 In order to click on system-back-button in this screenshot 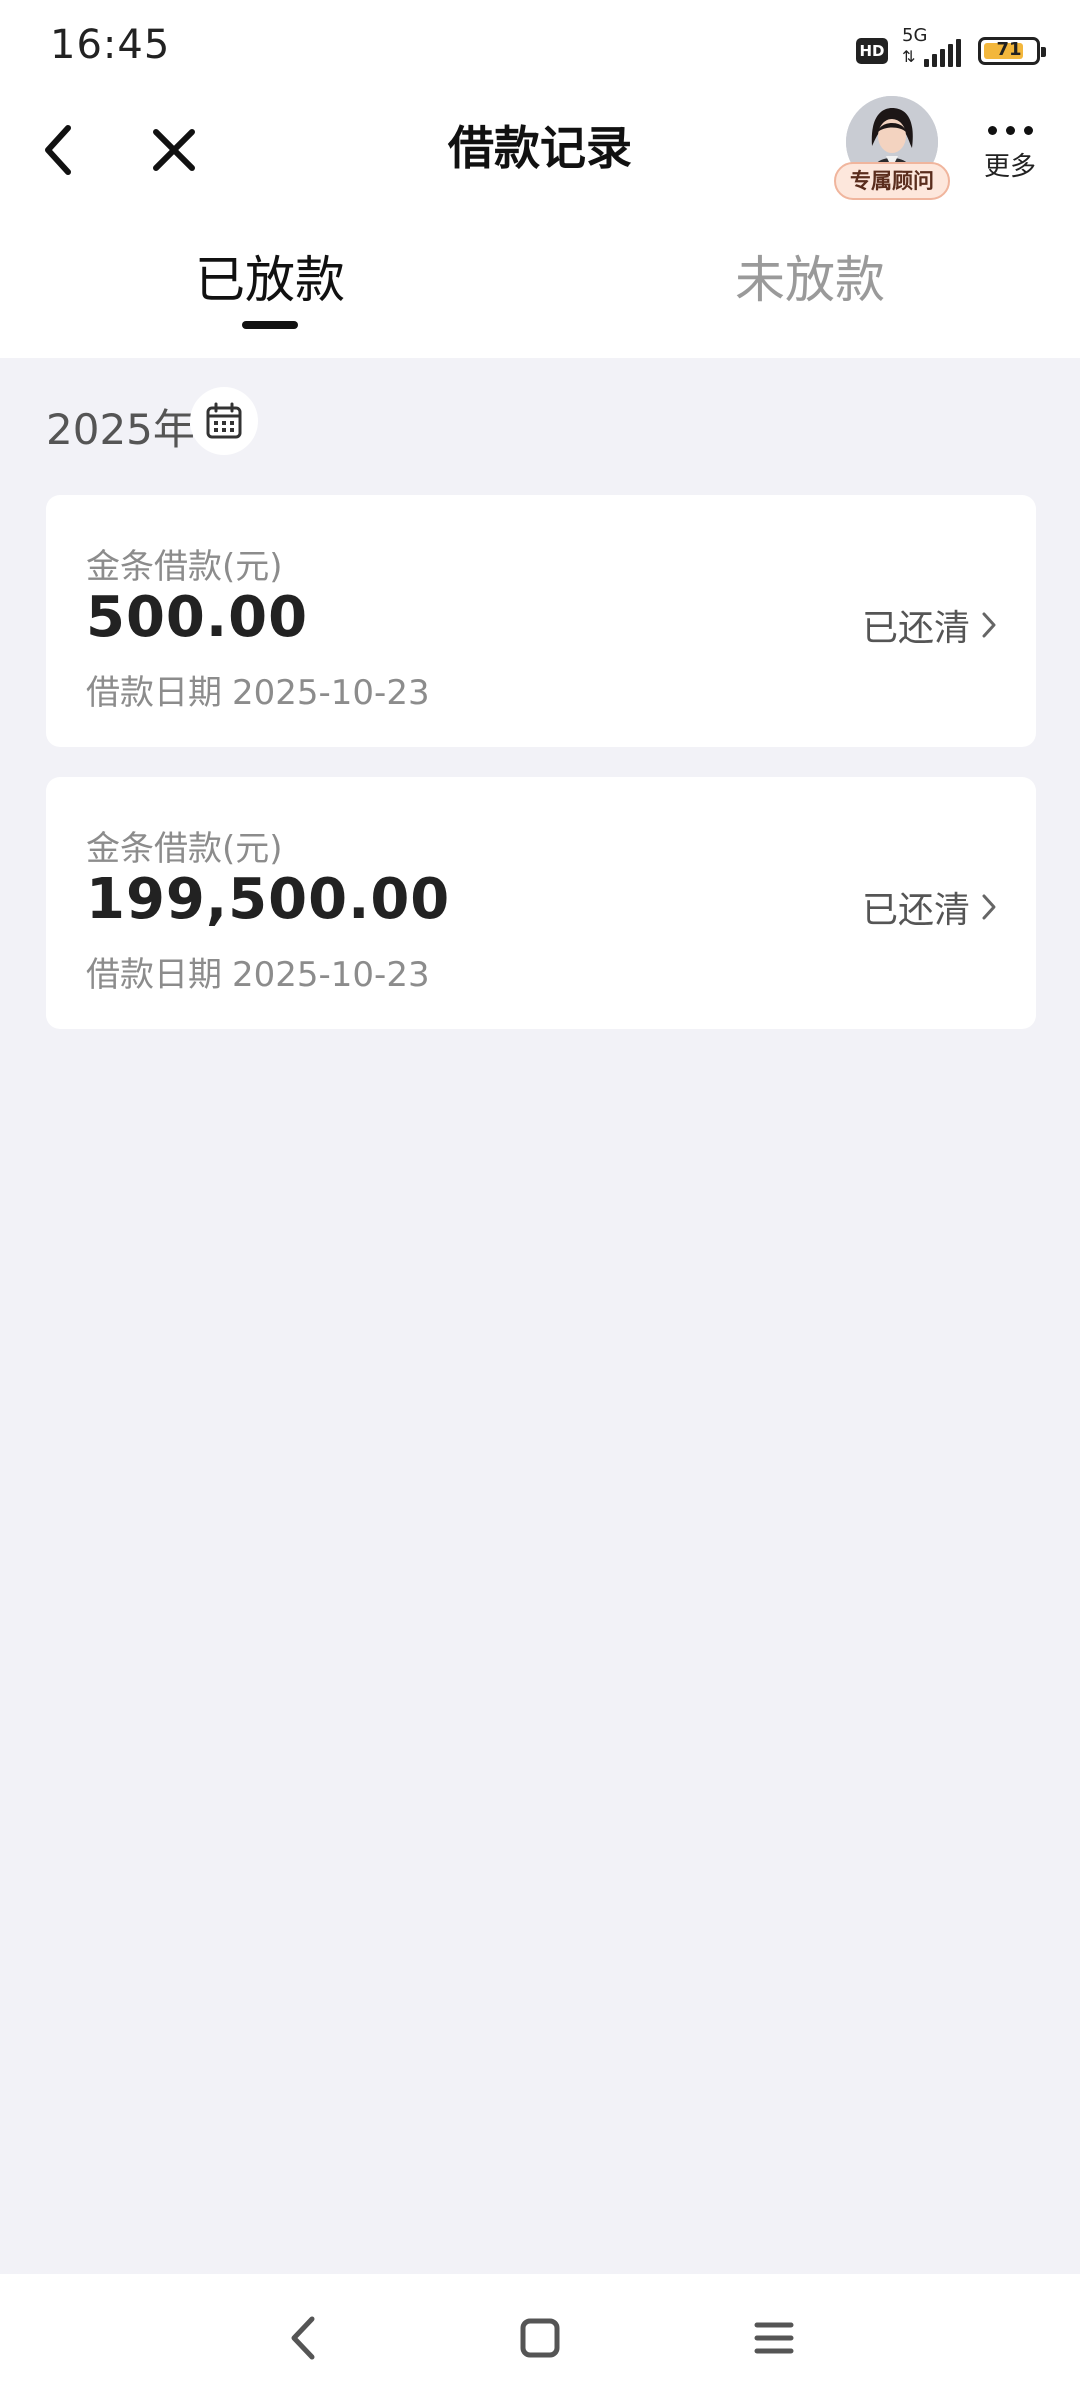, I will do `click(304, 2338)`.